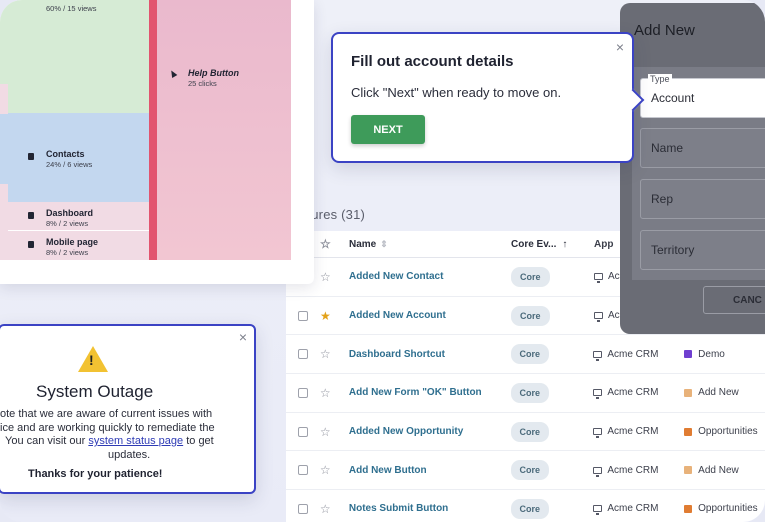 The image size is (765, 522). What do you see at coordinates (415, 392) in the screenshot?
I see `feature-name-link: Add New Form "OK" Button` at bounding box center [415, 392].